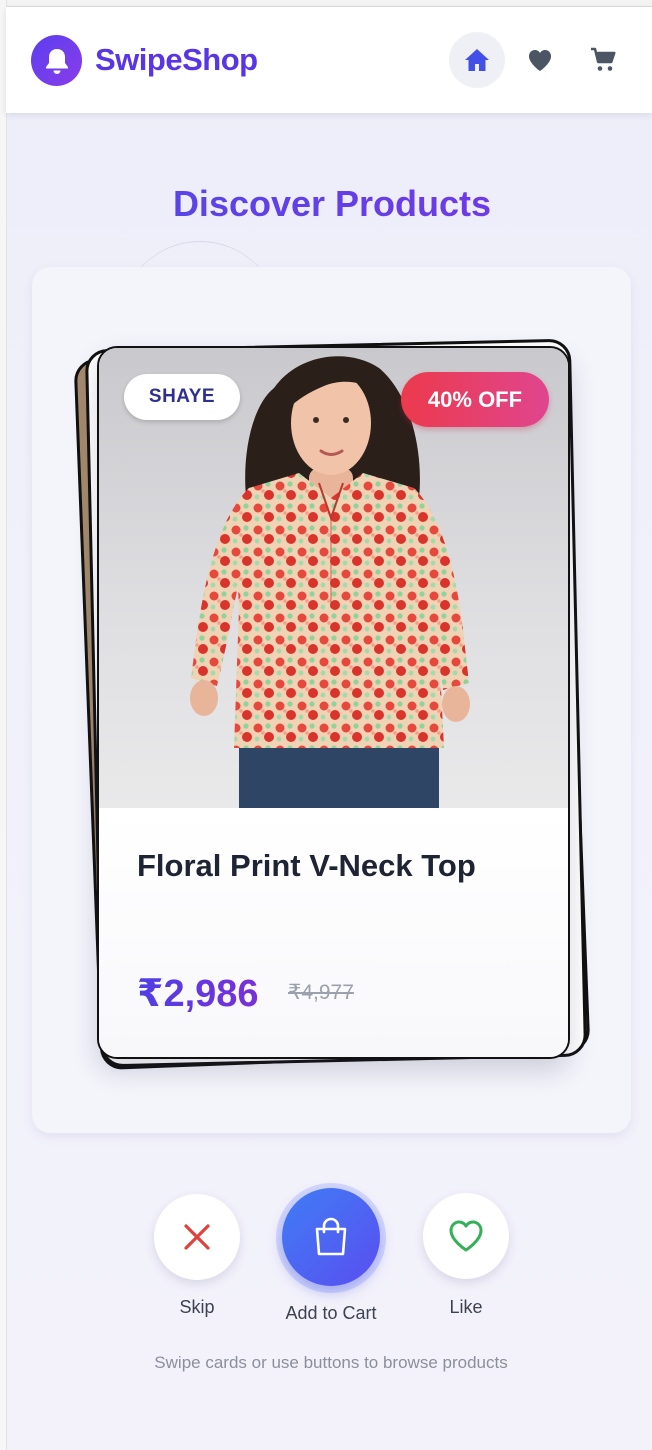 Image resolution: width=652 pixels, height=1450 pixels. Describe the element at coordinates (329, 60) in the screenshot. I see `app-header: SwipeShop` at that location.